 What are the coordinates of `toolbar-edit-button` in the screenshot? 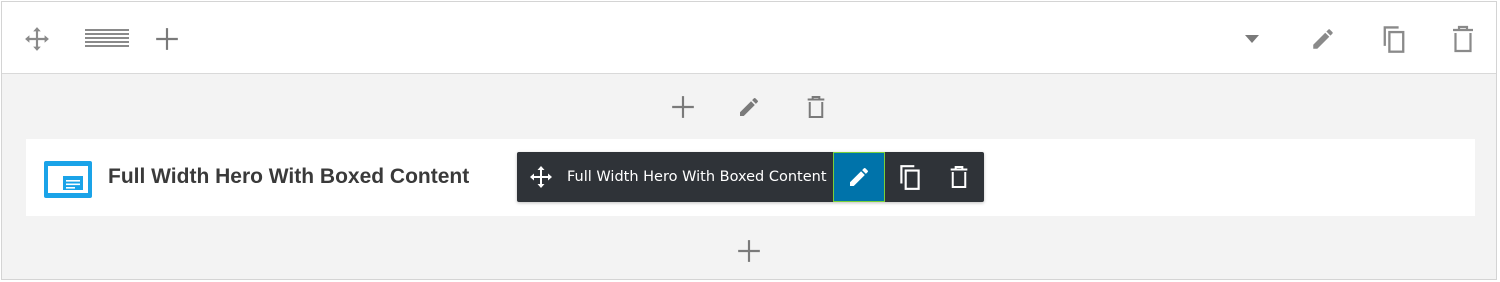 It's located at (859, 177).